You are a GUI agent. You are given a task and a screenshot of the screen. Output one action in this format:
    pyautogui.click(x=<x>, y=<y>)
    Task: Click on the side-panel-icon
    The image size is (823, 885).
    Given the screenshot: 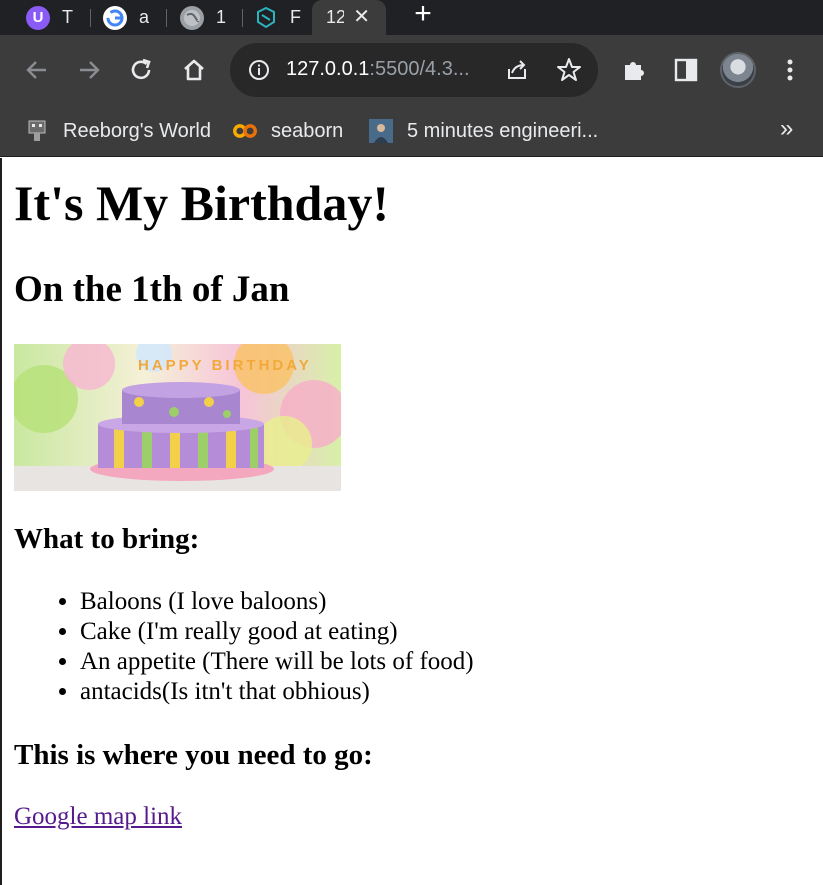 What is the action you would take?
    pyautogui.click(x=686, y=70)
    